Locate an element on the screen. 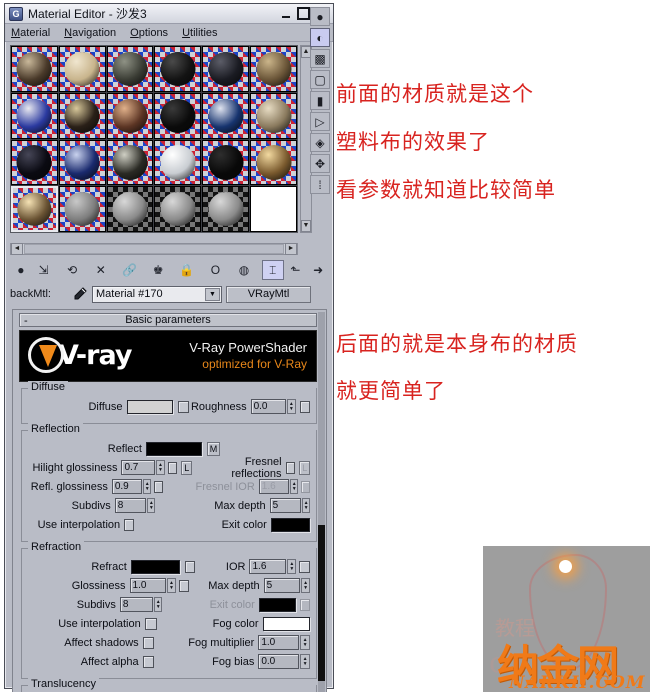 This screenshot has height=692, width=650. menu-item-material: Material is located at coordinates (30, 33).